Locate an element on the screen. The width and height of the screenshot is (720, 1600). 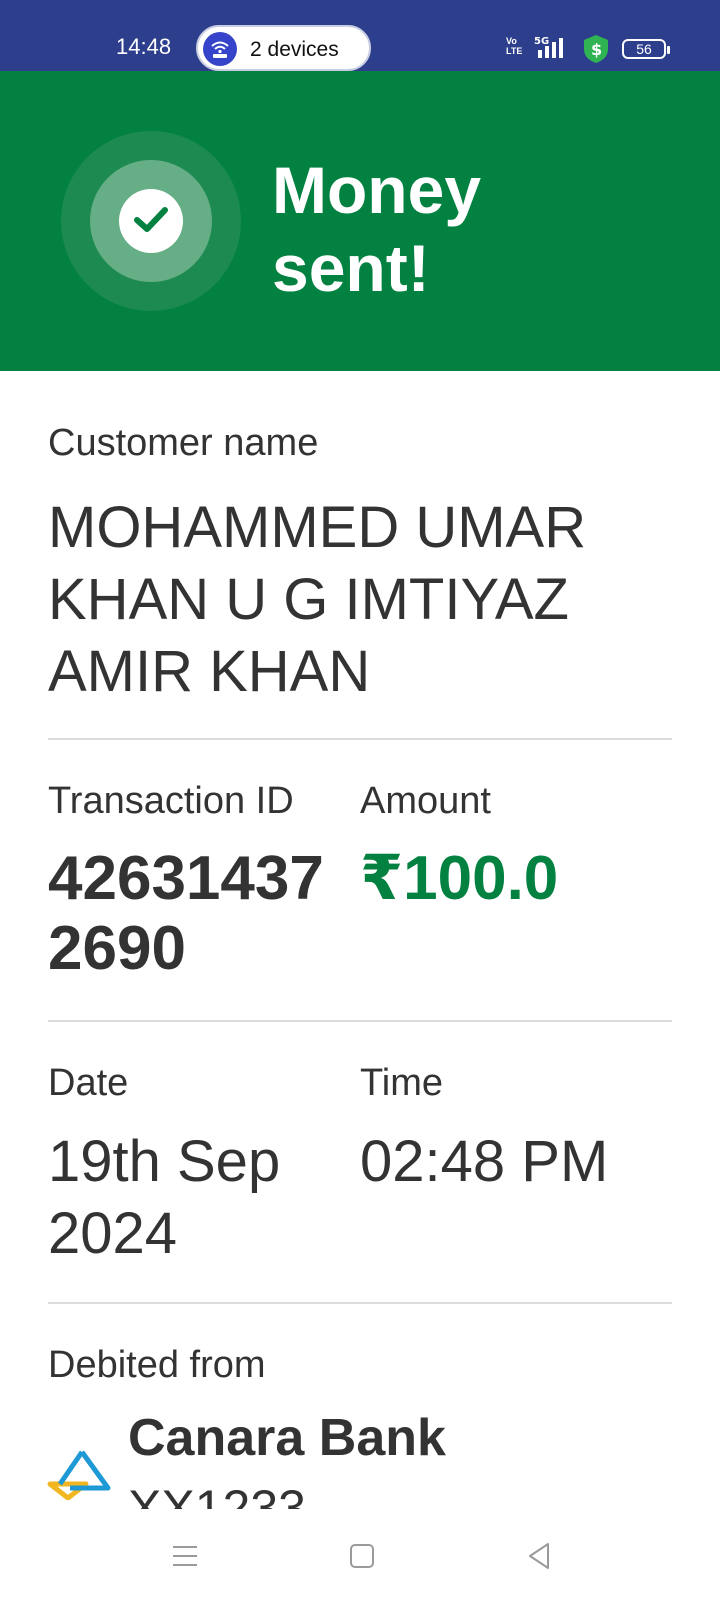
date-label: Date is located at coordinates (88, 1083).